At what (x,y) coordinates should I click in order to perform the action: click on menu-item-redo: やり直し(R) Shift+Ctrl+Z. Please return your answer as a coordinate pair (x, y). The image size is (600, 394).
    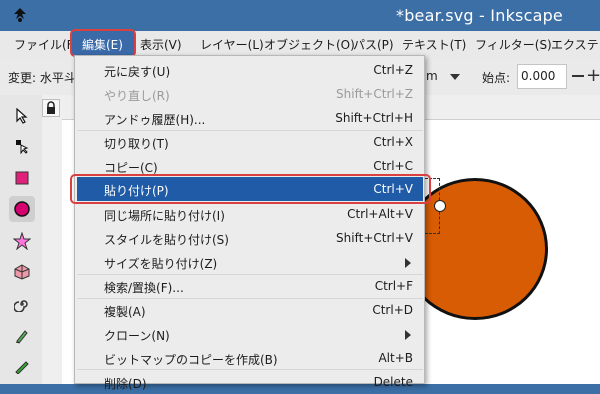
    Looking at the image, I should click on (258, 95).